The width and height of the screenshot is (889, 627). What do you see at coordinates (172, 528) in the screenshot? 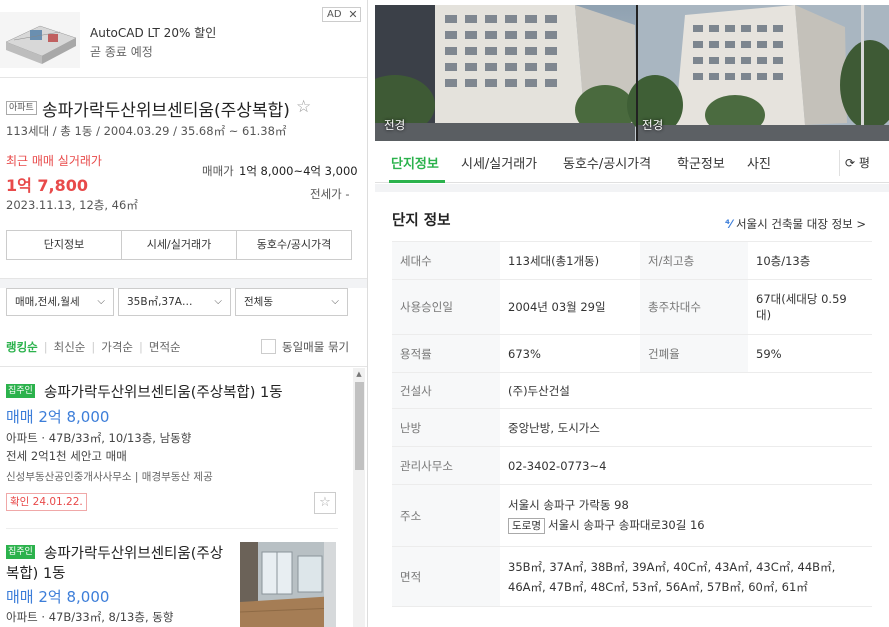
I see `item-divider` at bounding box center [172, 528].